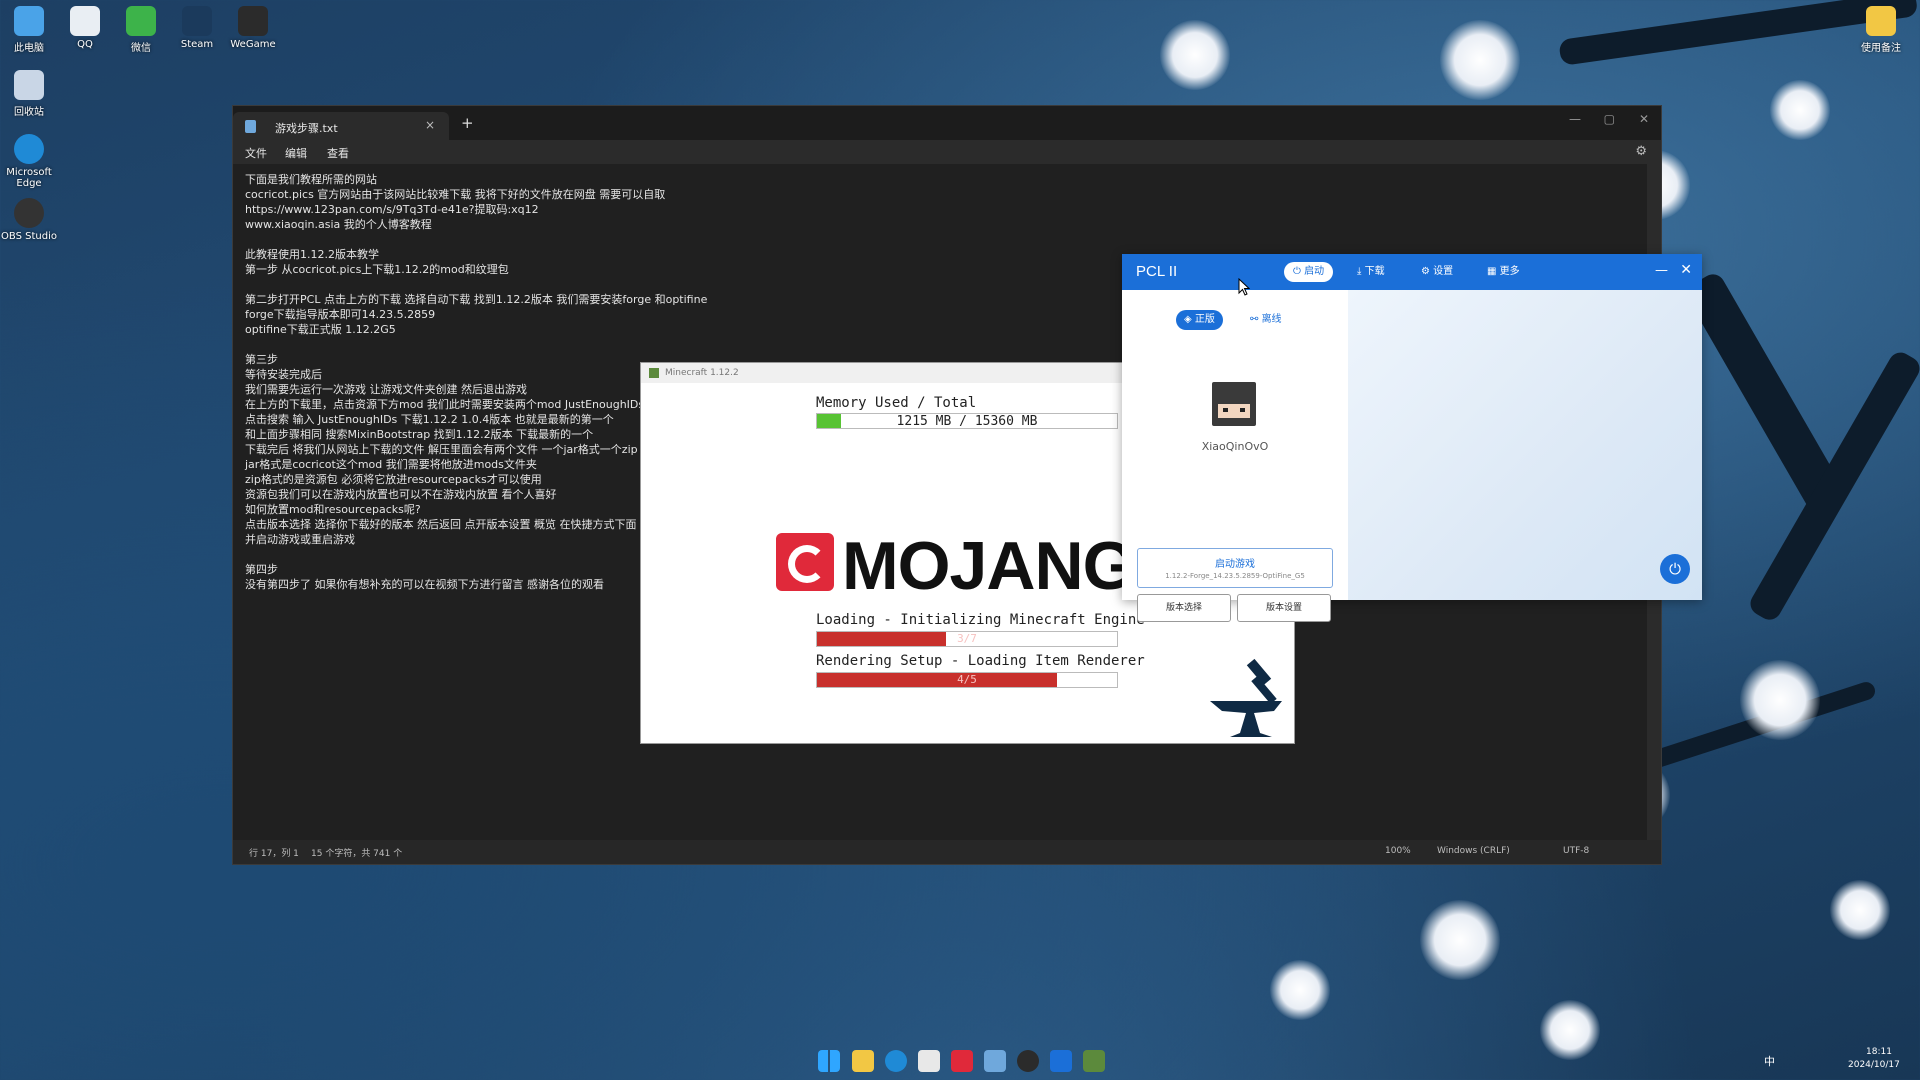  I want to click on close-tab-icon: ×, so click(430, 125).